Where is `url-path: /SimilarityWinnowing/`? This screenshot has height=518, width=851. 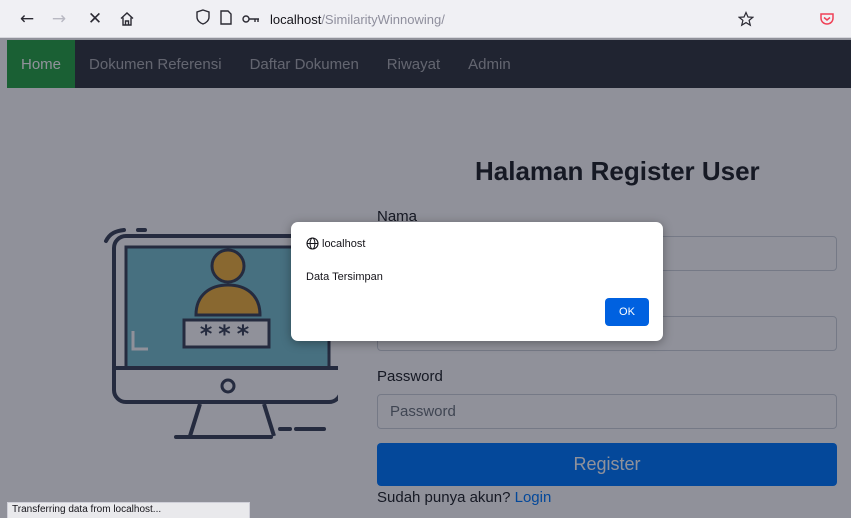
url-path: /SimilarityWinnowing/ is located at coordinates (383, 19).